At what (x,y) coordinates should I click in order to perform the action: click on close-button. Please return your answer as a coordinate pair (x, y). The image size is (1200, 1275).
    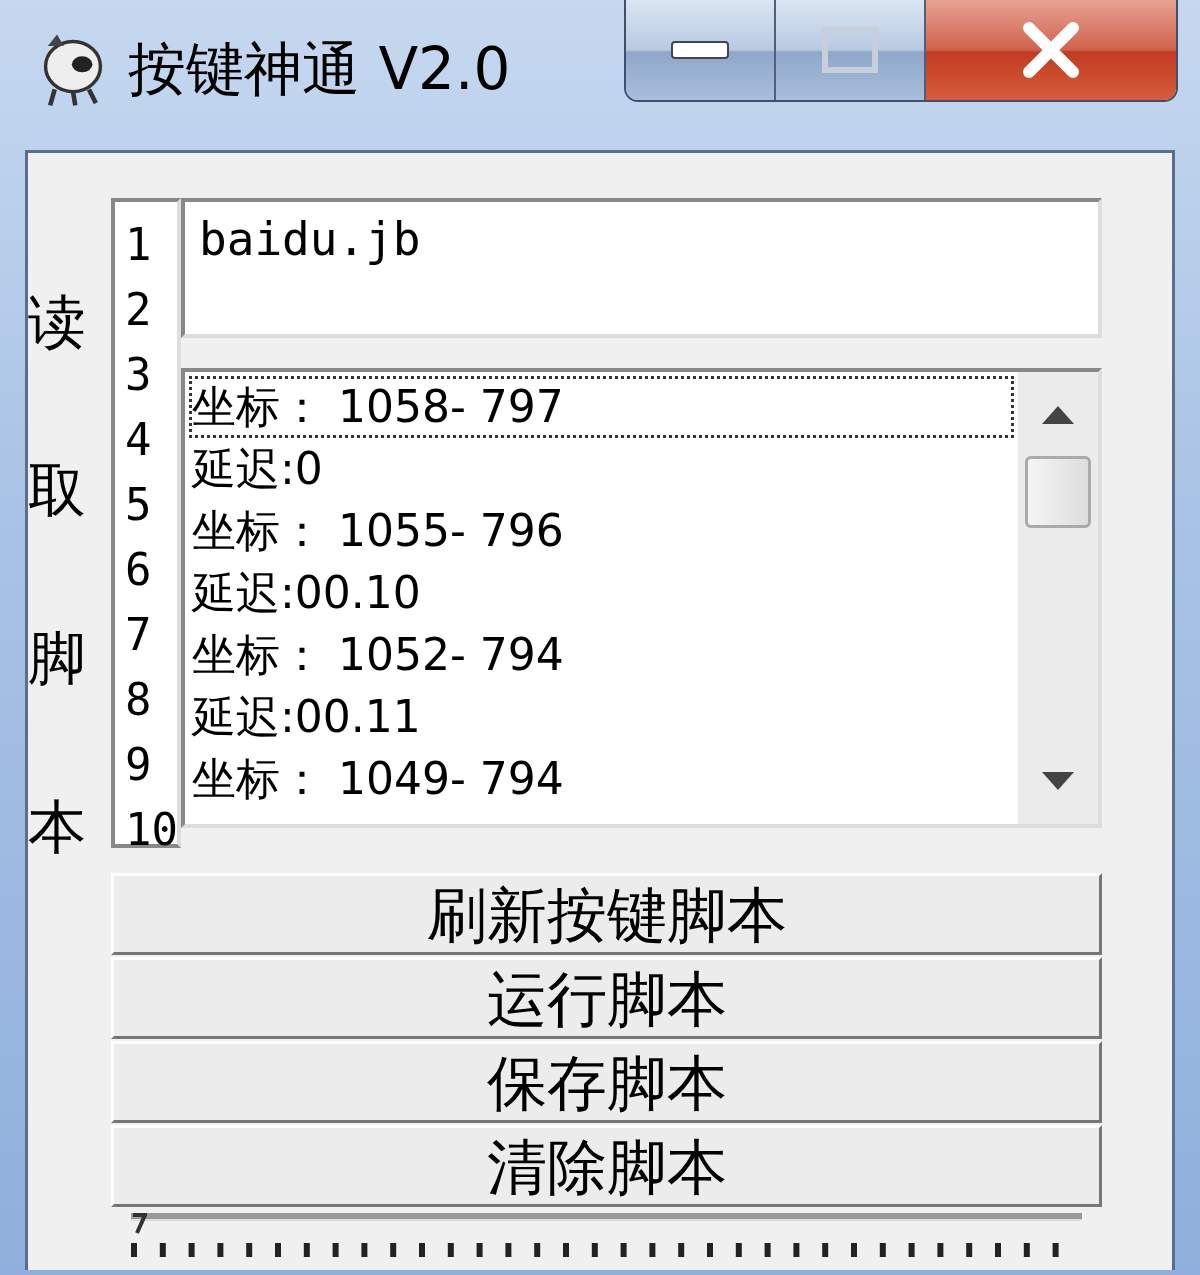
    Looking at the image, I should click on (1051, 50).